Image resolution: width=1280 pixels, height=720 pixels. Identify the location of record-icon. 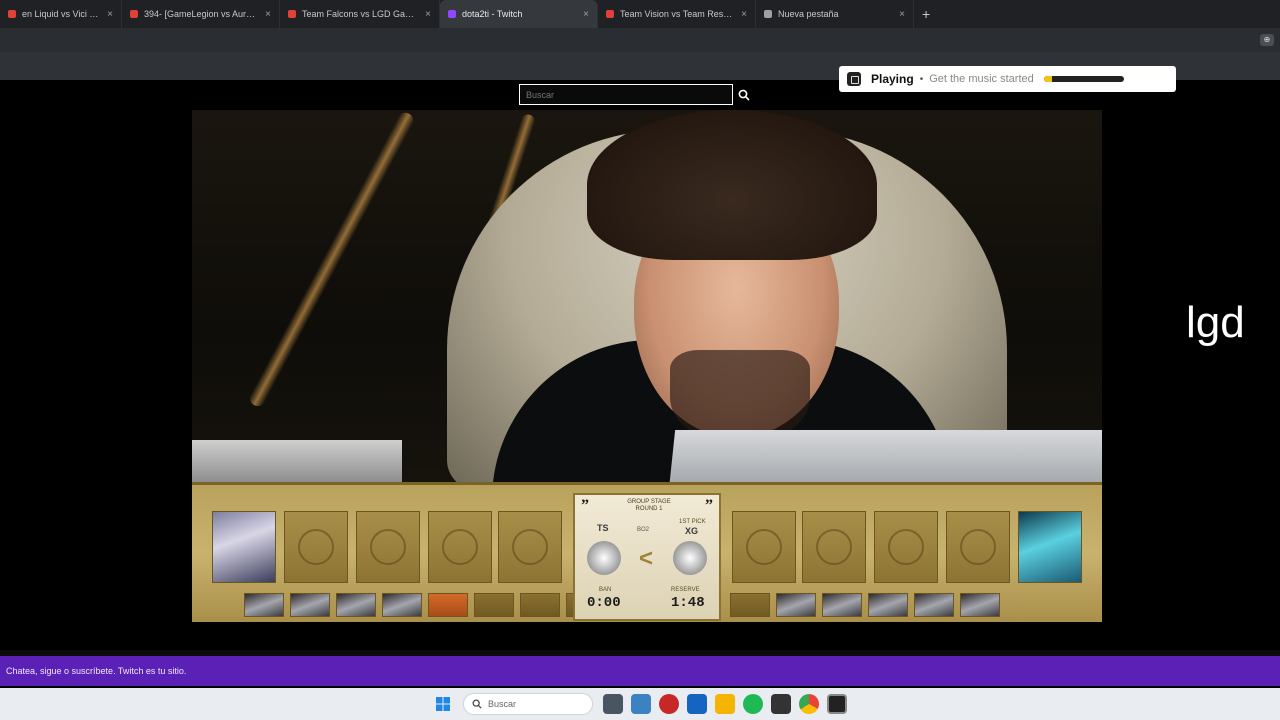
(669, 704).